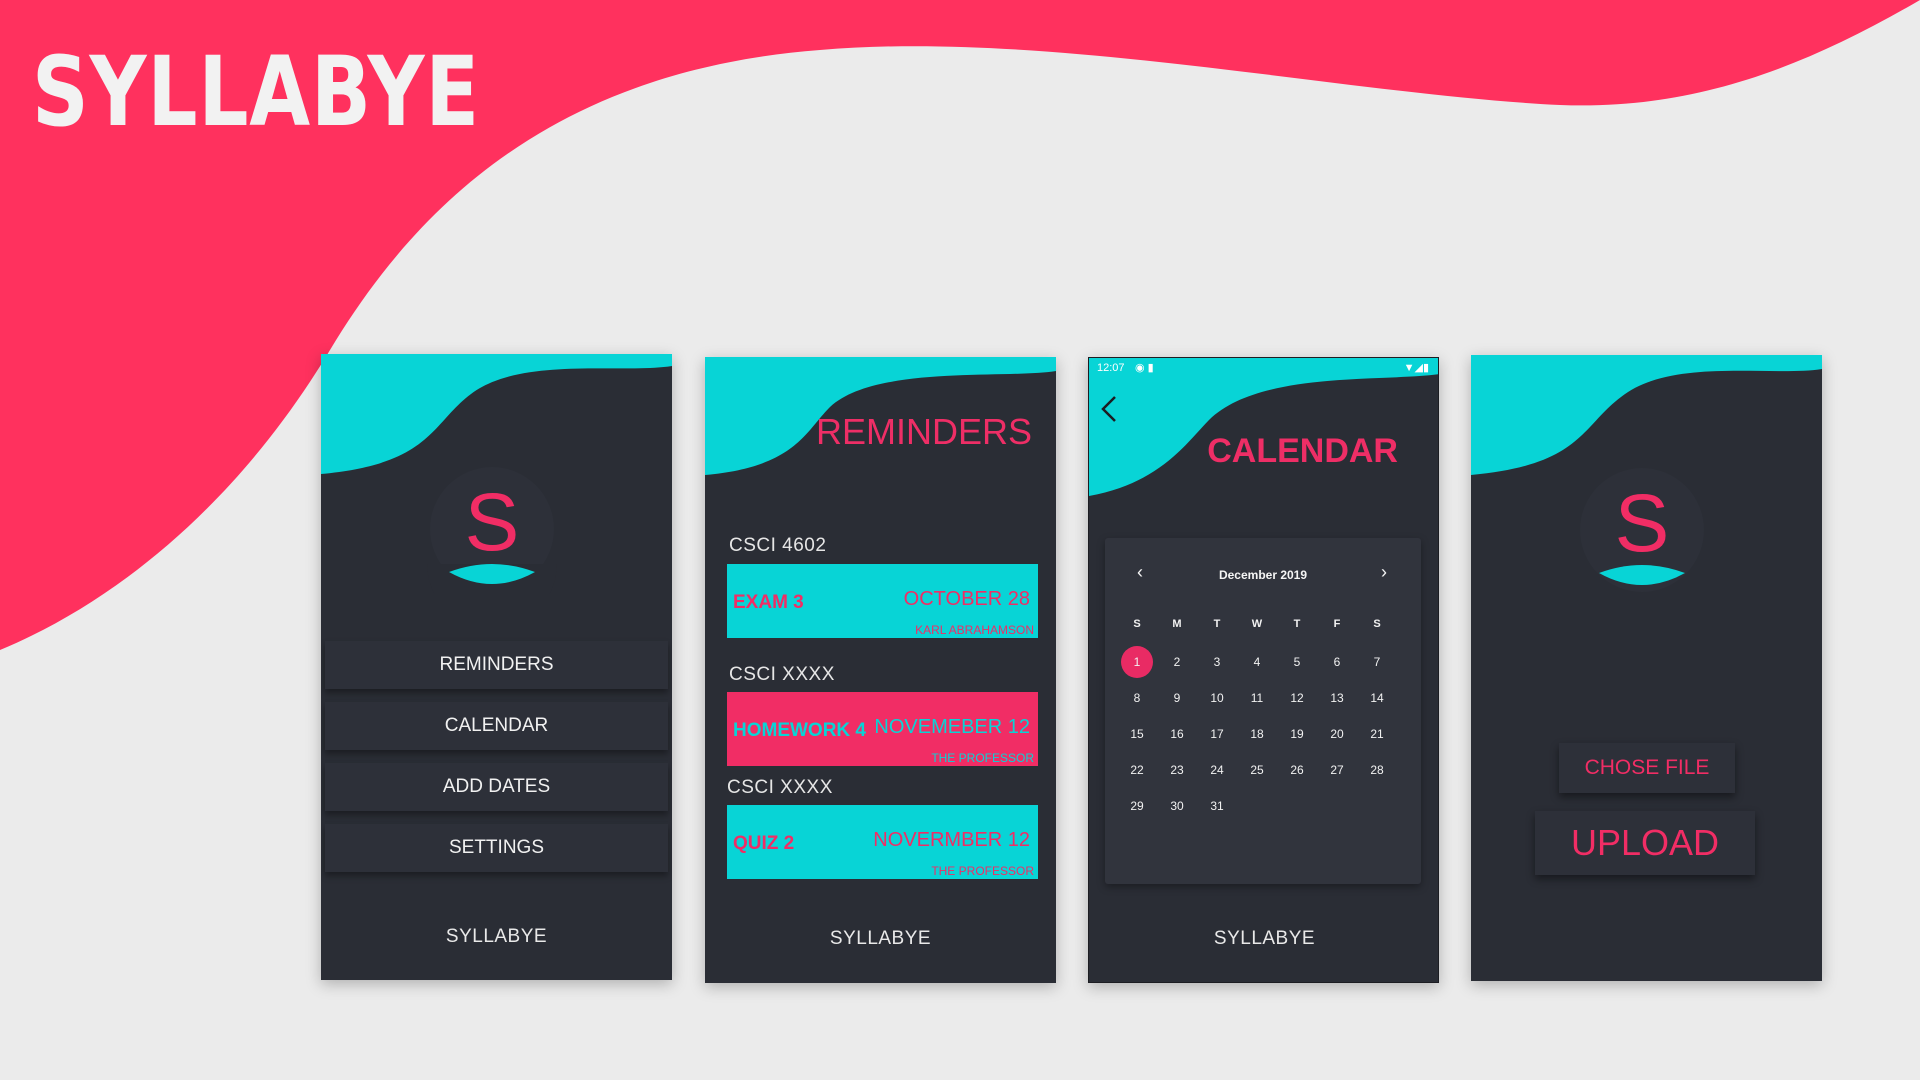 The height and width of the screenshot is (1080, 1920). Describe the element at coordinates (1137, 806) in the screenshot. I see `calendar-day: 29` at that location.